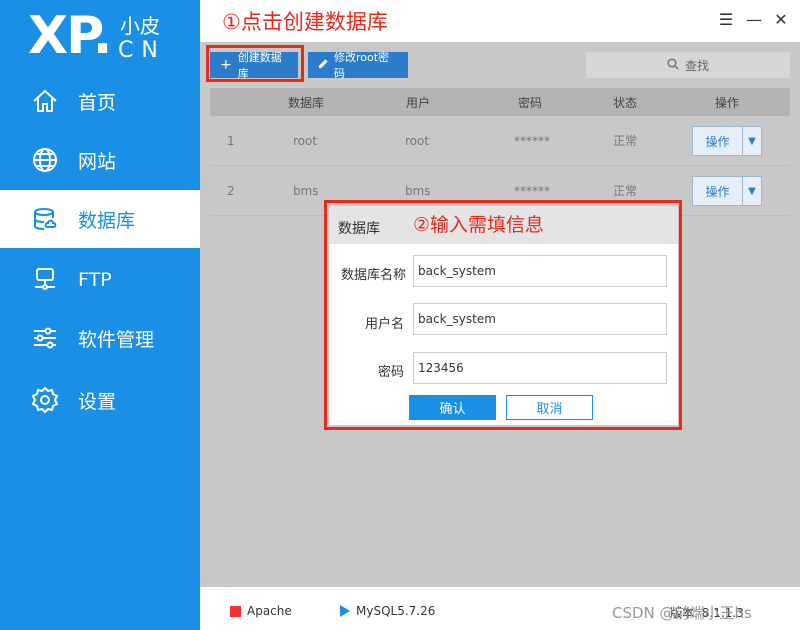  Describe the element at coordinates (418, 102) in the screenshot. I see `column-header-user: 用户` at that location.